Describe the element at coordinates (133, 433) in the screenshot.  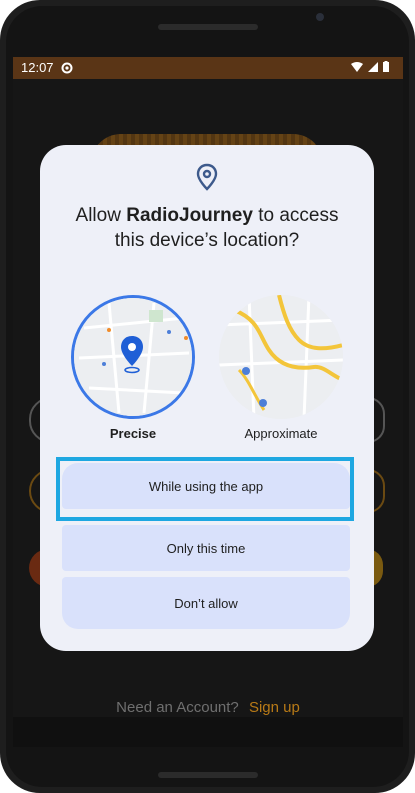
I see `precise-label: Precise` at that location.